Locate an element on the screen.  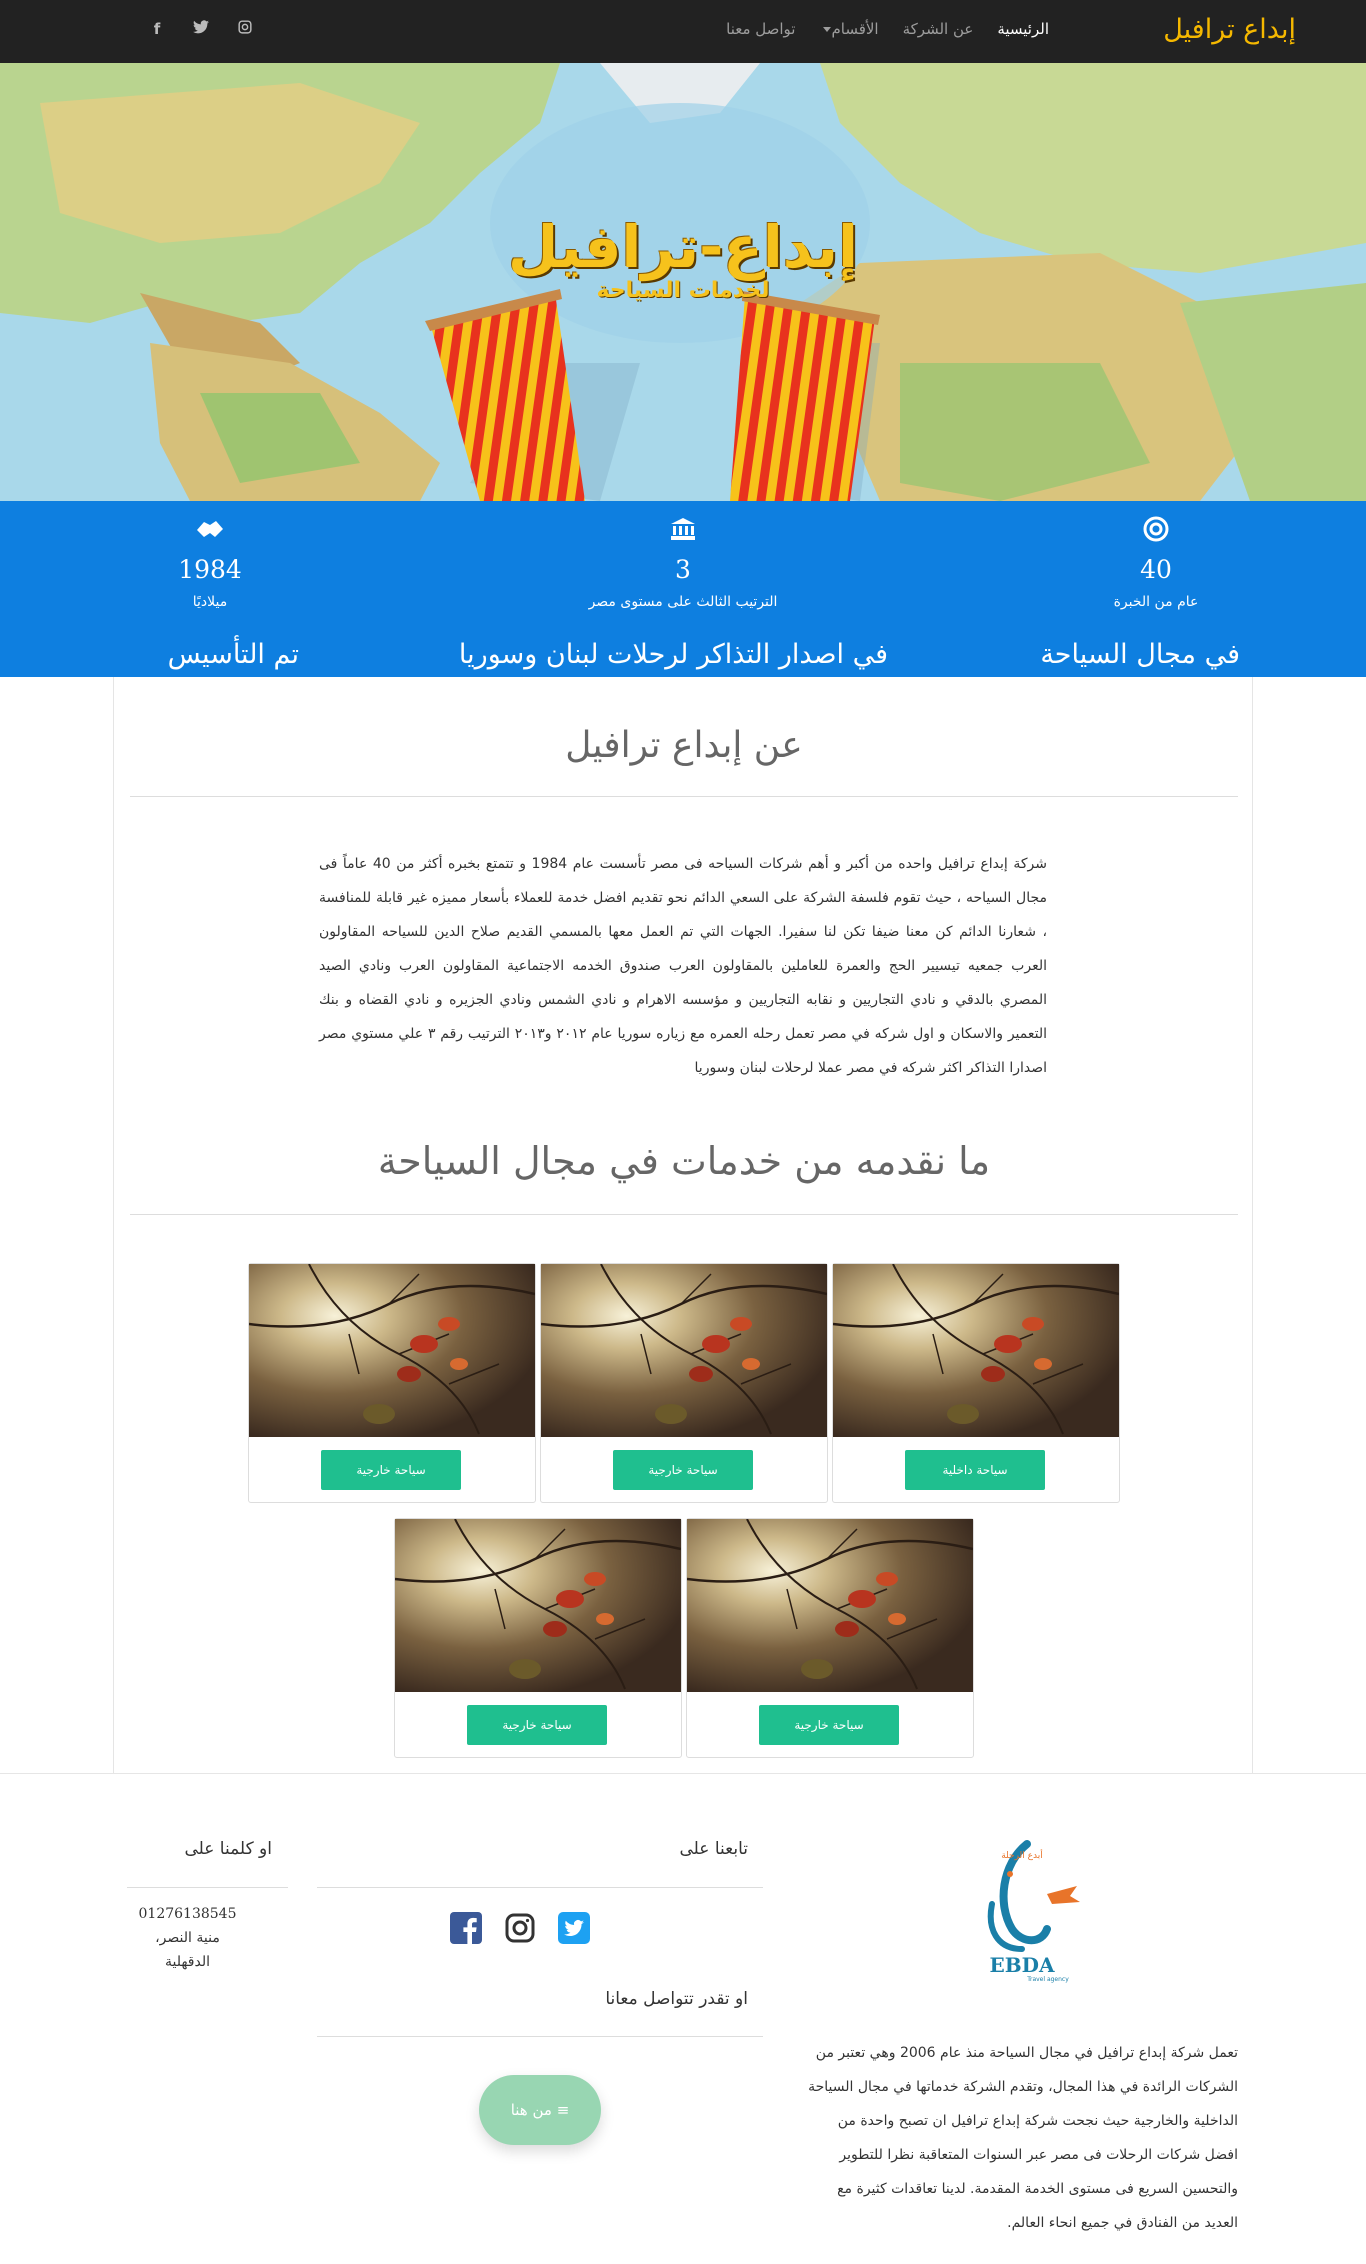
follow-heading: تابعنا على is located at coordinates (714, 1849).